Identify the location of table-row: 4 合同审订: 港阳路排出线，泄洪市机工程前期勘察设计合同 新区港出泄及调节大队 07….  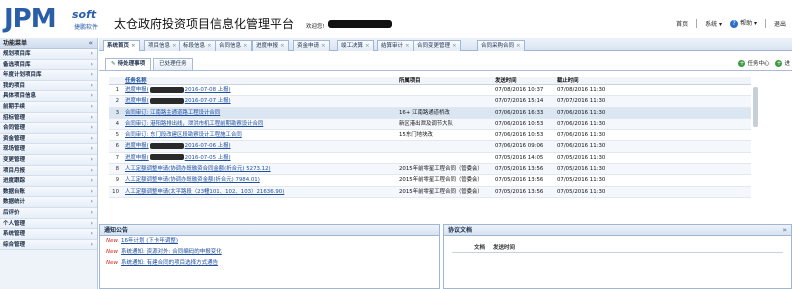
(430, 124).